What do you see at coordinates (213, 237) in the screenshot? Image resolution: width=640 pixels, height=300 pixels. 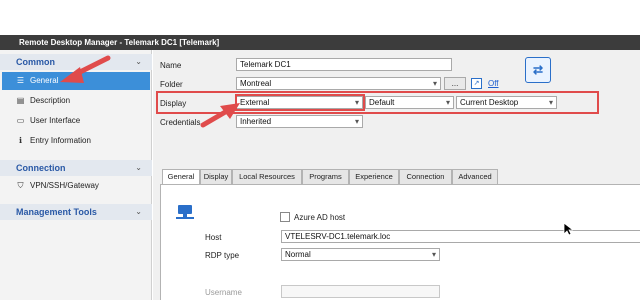 I see `host-label: Host` at bounding box center [213, 237].